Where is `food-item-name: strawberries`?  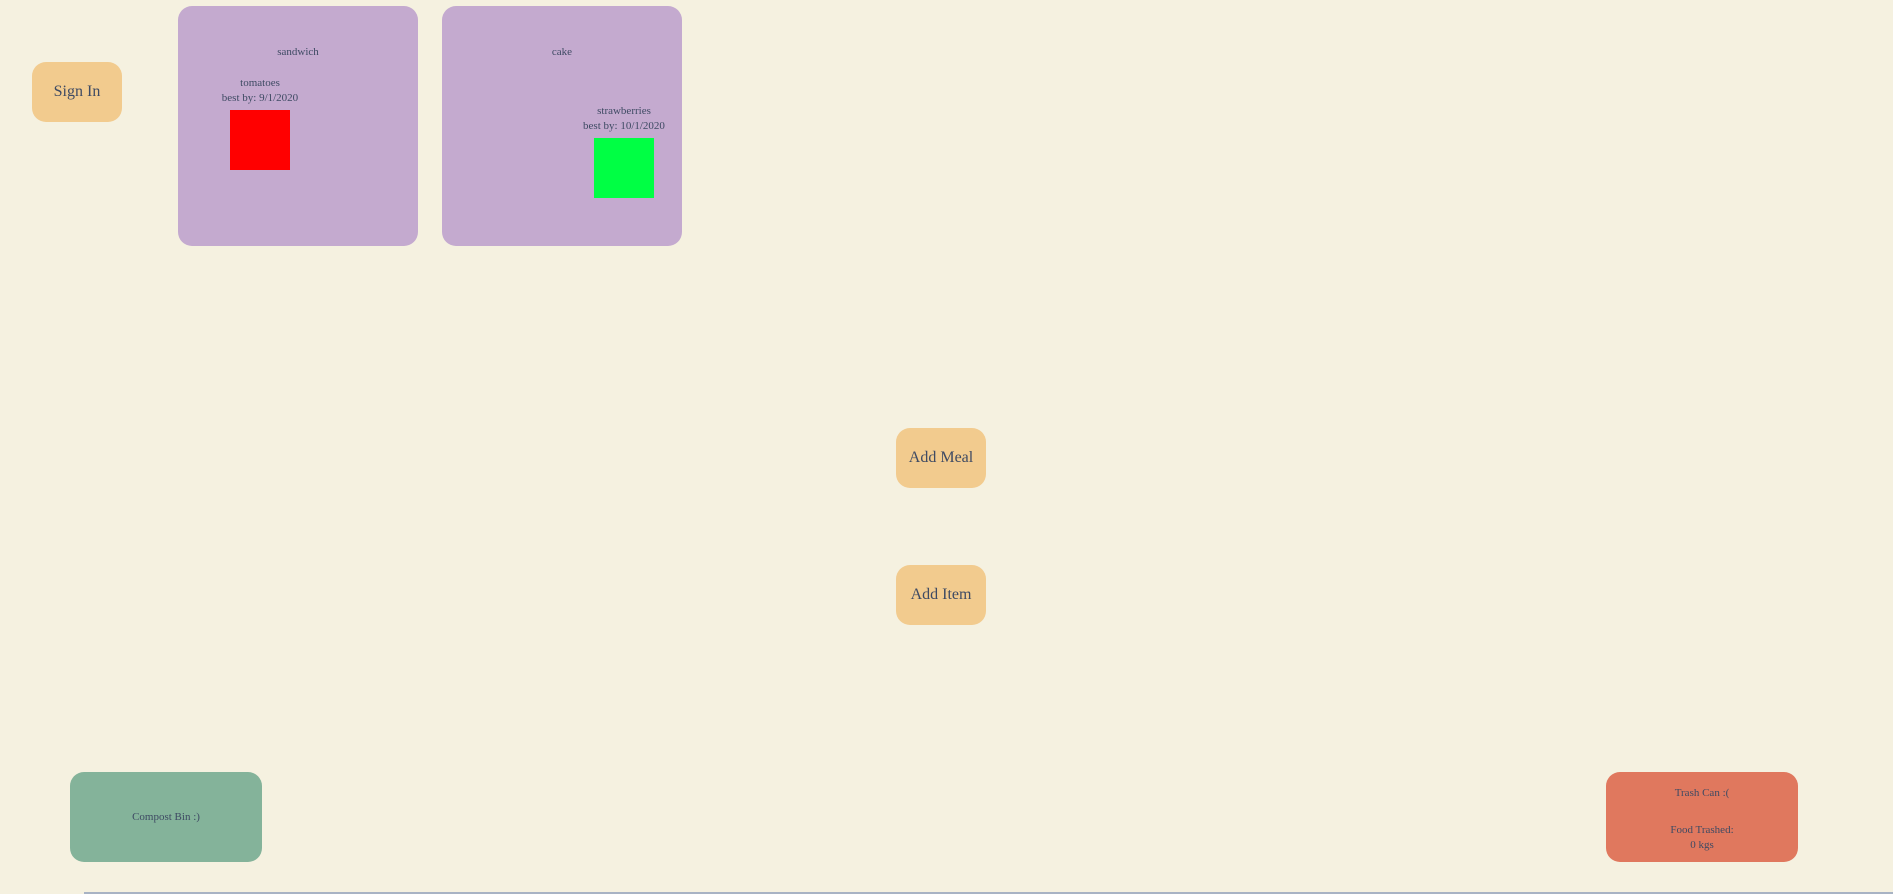
food-item-name: strawberries is located at coordinates (624, 111).